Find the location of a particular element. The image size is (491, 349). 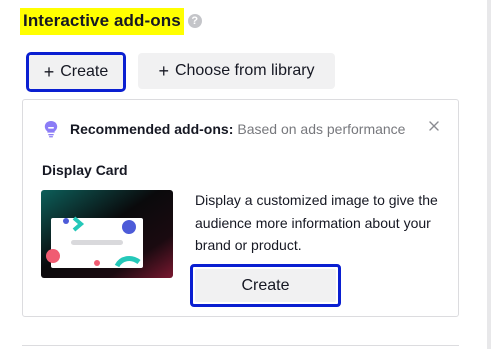

section-divider is located at coordinates (240, 345).